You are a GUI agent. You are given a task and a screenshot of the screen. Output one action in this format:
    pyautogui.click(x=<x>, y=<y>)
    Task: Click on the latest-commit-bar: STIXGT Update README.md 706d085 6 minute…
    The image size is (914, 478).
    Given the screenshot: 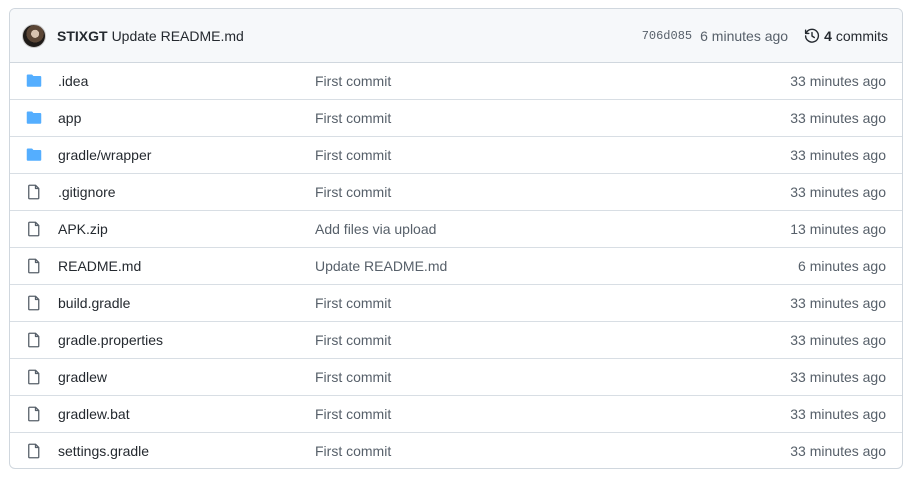 What is the action you would take?
    pyautogui.click(x=456, y=36)
    